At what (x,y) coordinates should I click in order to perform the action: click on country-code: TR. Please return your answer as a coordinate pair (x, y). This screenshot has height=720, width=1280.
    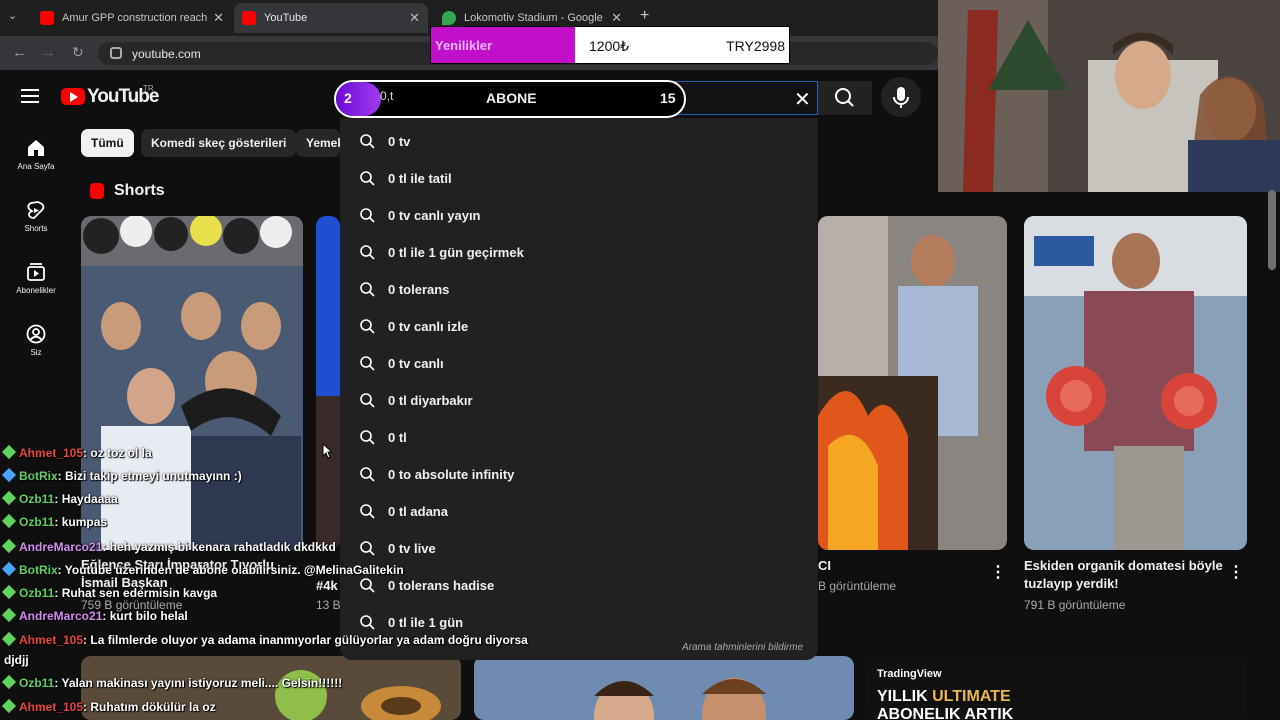
    Looking at the image, I should click on (148, 88).